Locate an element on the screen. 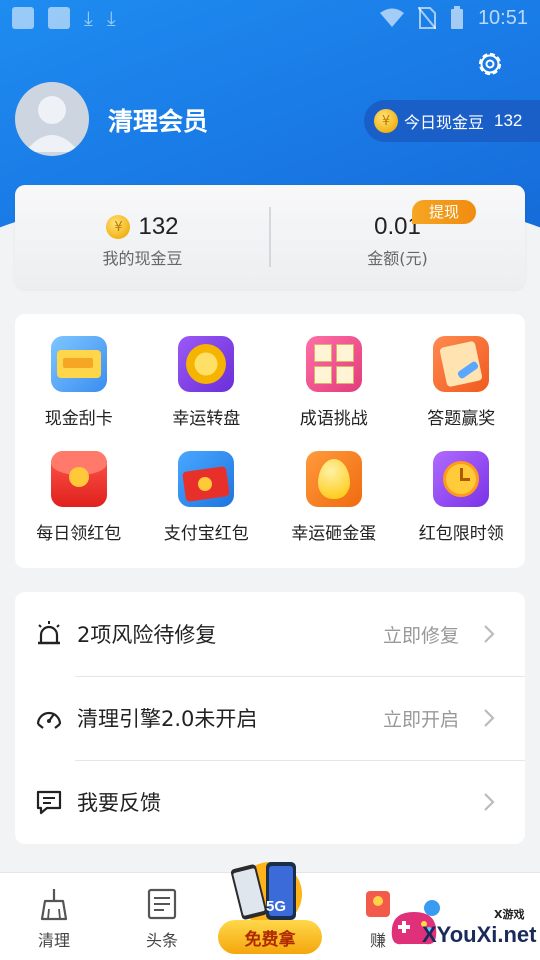 The height and width of the screenshot is (960, 540). grid-item-scratch-card: 现金刮卡 is located at coordinates (79, 393).